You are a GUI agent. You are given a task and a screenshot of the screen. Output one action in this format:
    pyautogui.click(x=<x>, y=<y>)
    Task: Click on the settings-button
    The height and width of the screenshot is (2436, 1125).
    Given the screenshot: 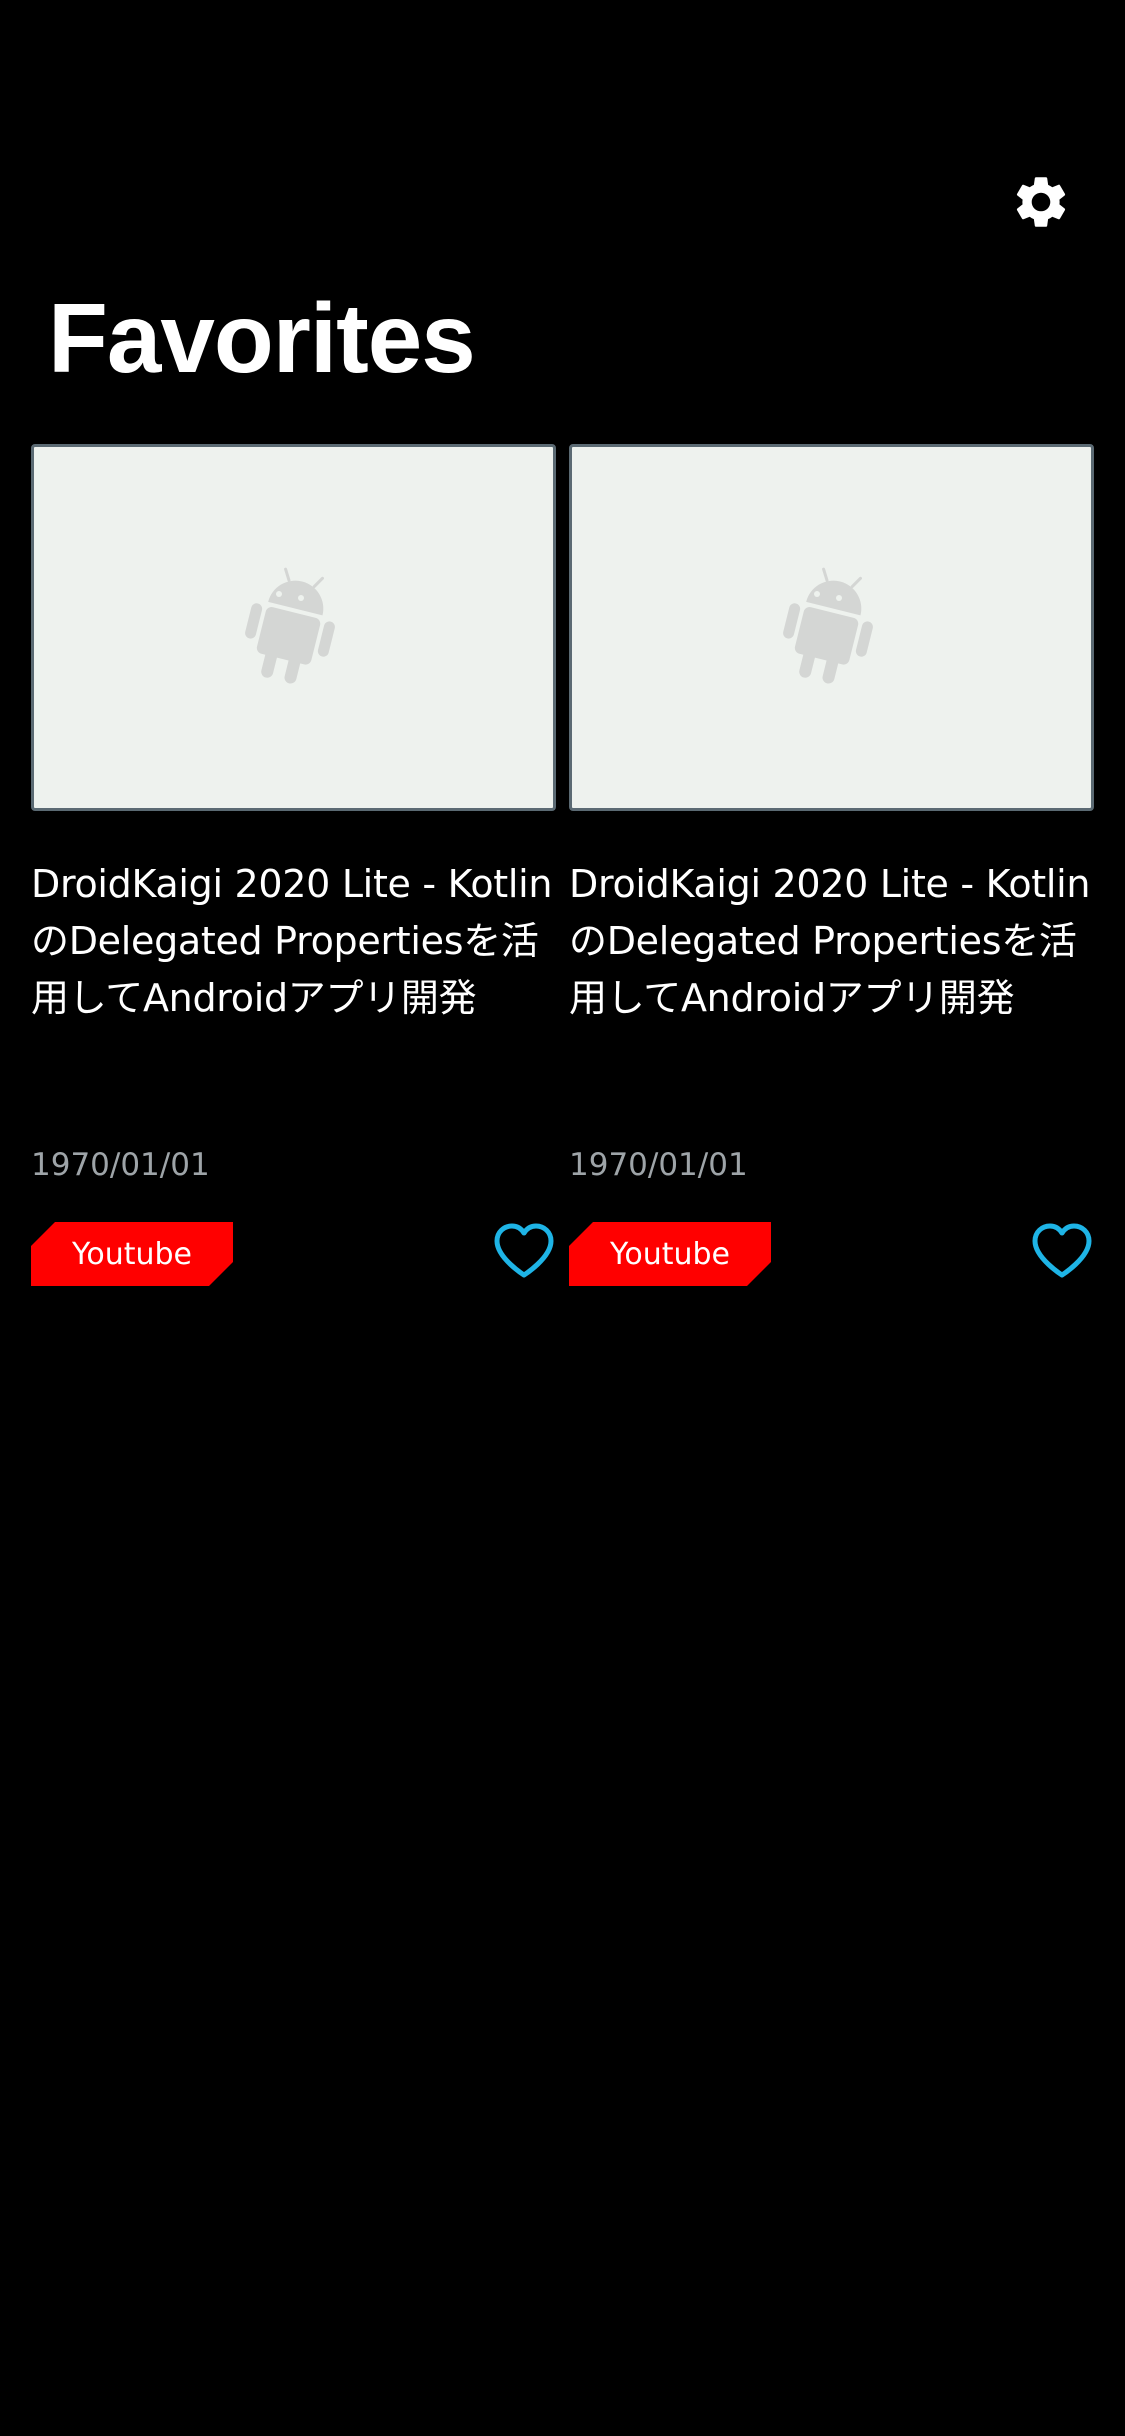 What is the action you would take?
    pyautogui.click(x=1041, y=202)
    